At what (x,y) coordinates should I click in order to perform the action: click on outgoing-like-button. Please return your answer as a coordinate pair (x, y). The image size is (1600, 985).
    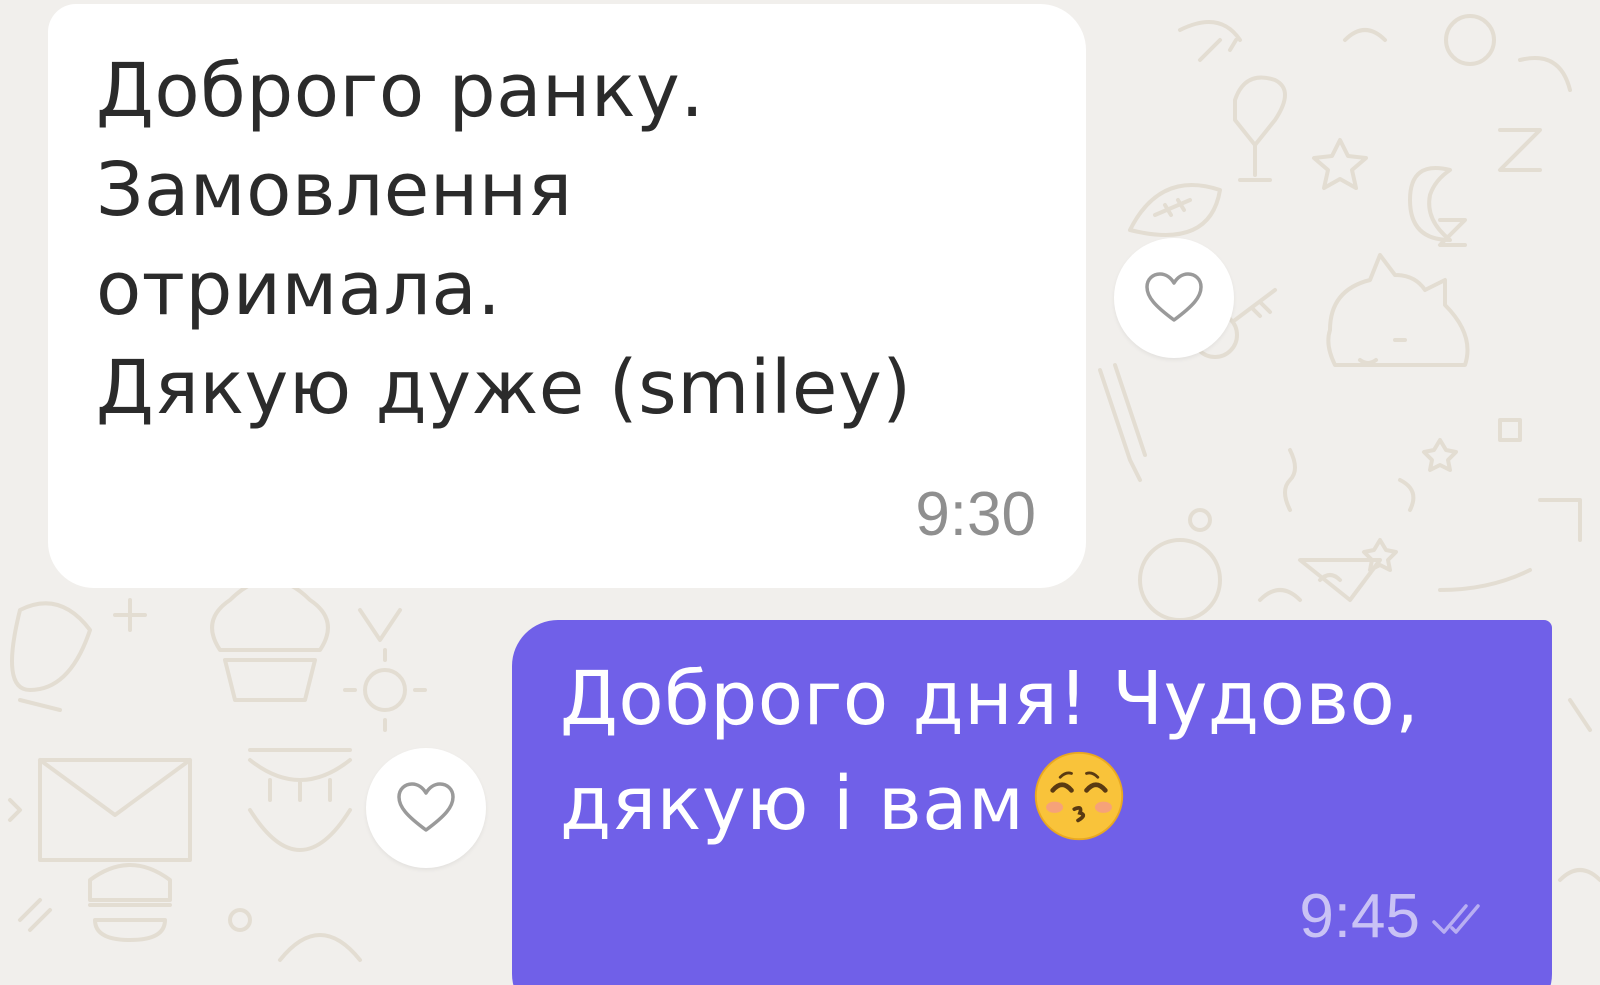
    Looking at the image, I should click on (426, 808).